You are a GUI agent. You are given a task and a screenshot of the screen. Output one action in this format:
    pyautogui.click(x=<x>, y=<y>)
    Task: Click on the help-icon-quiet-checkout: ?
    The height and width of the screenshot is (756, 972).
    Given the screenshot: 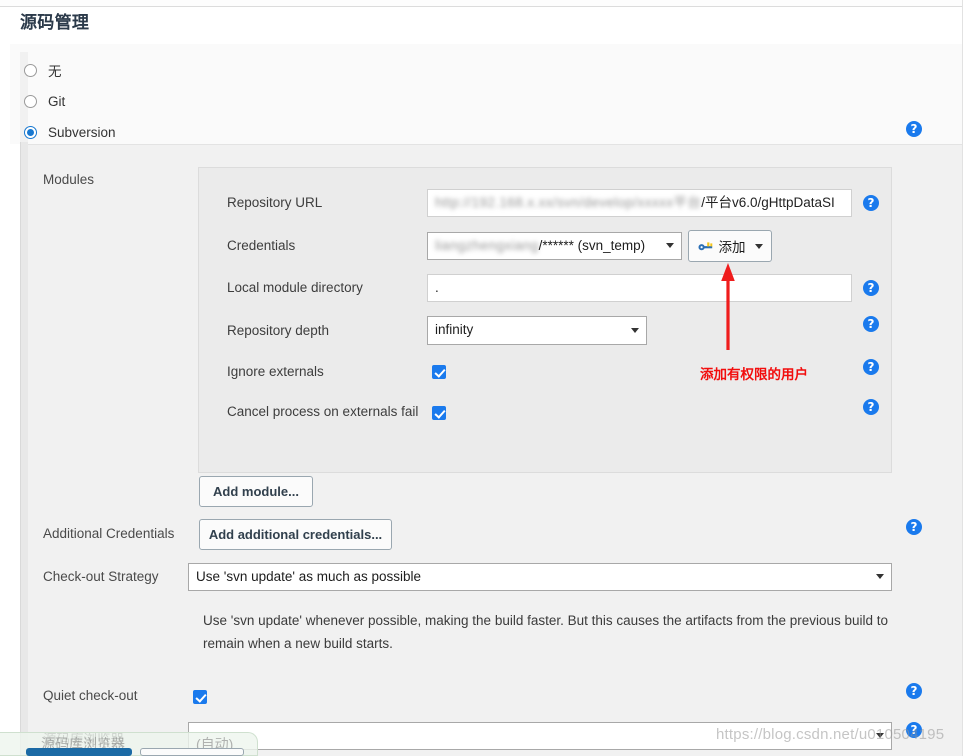 What is the action you would take?
    pyautogui.click(x=914, y=691)
    